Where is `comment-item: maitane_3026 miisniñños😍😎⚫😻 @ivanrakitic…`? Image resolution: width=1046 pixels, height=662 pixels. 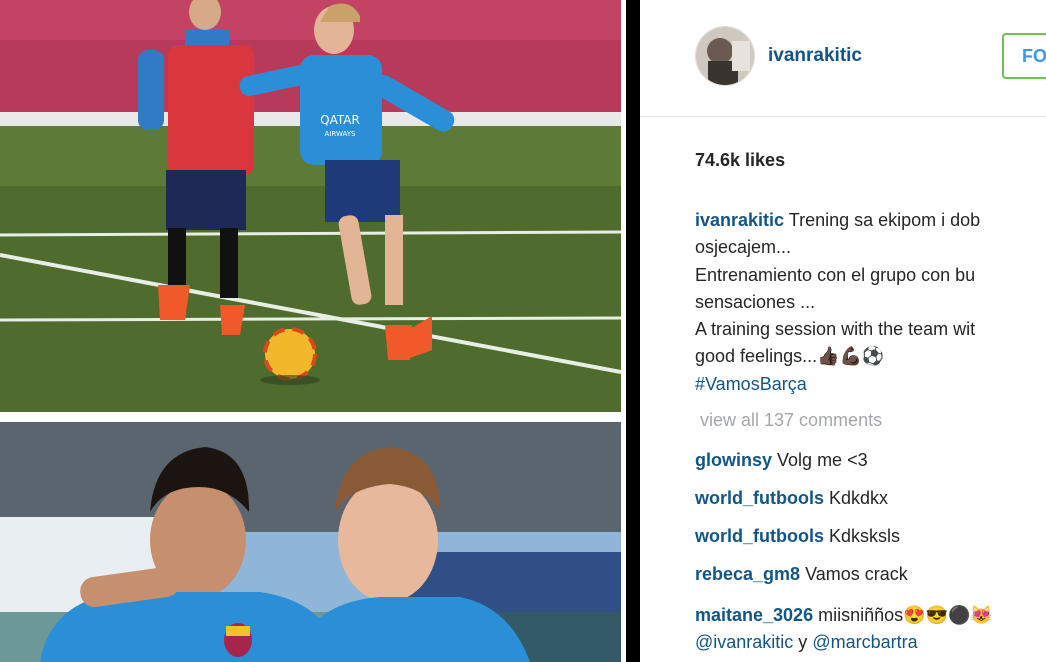 comment-item: maitane_3026 miisniñños😍😎⚫😻 @ivanrakitic… is located at coordinates (870, 629).